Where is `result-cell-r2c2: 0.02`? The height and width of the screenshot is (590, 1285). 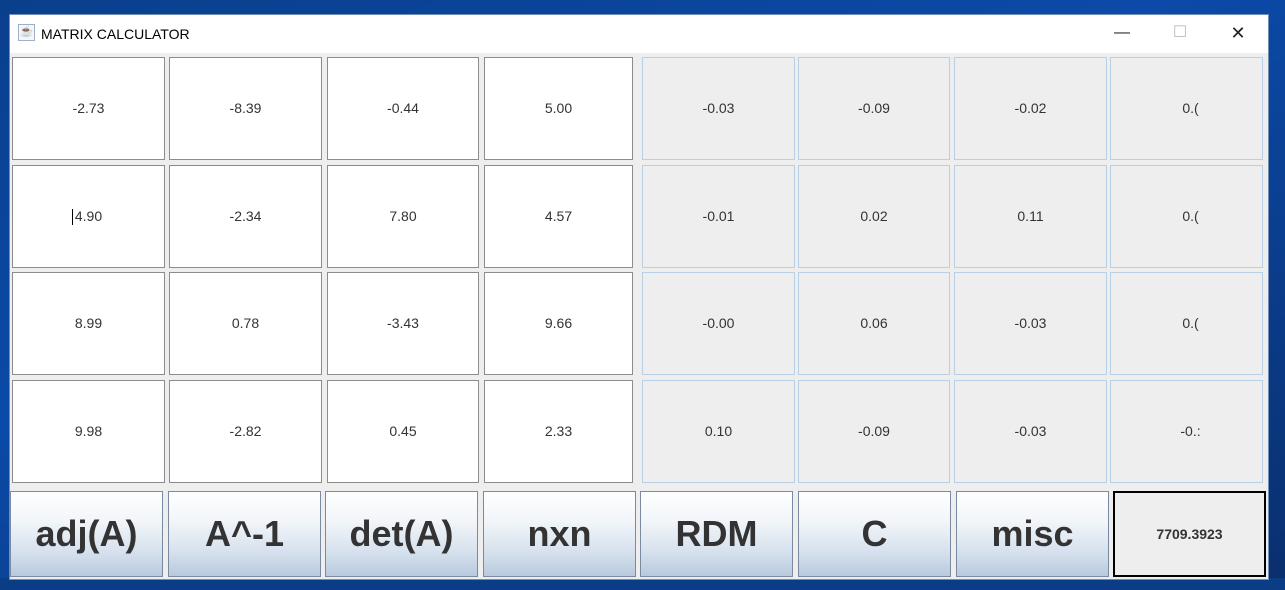
result-cell-r2c2: 0.02 is located at coordinates (874, 216).